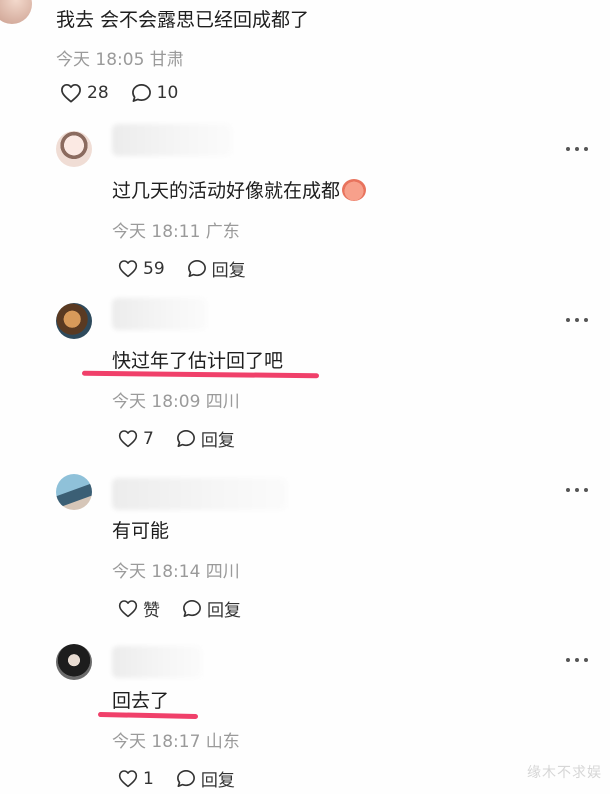  I want to click on like-count: 1, so click(148, 778).